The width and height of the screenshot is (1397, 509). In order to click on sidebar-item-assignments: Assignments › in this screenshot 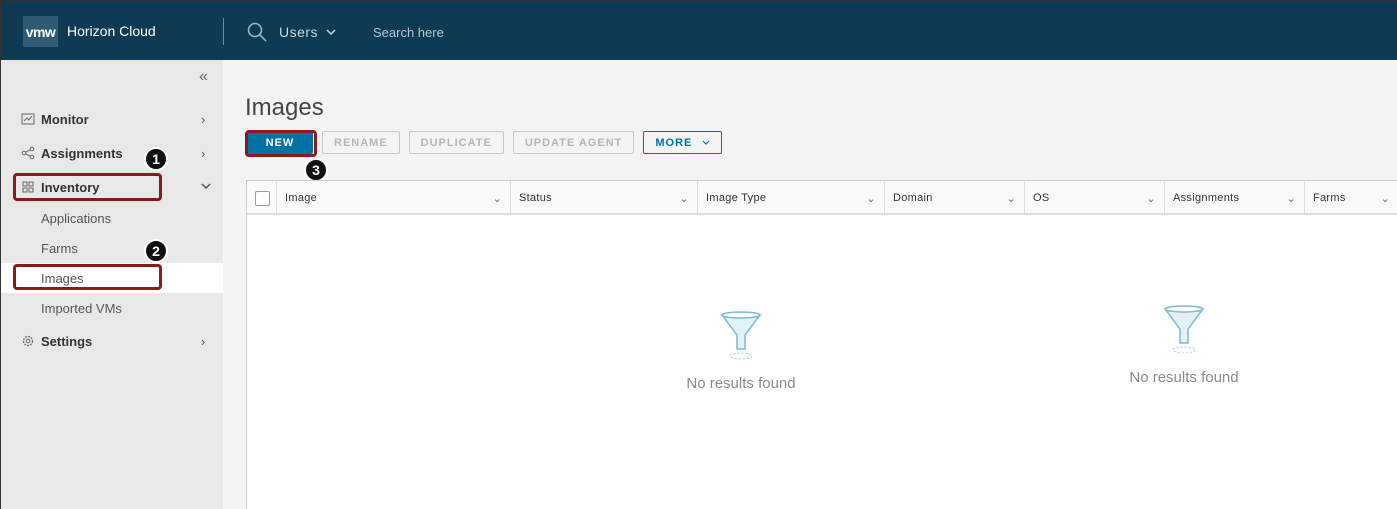, I will do `click(112, 153)`.